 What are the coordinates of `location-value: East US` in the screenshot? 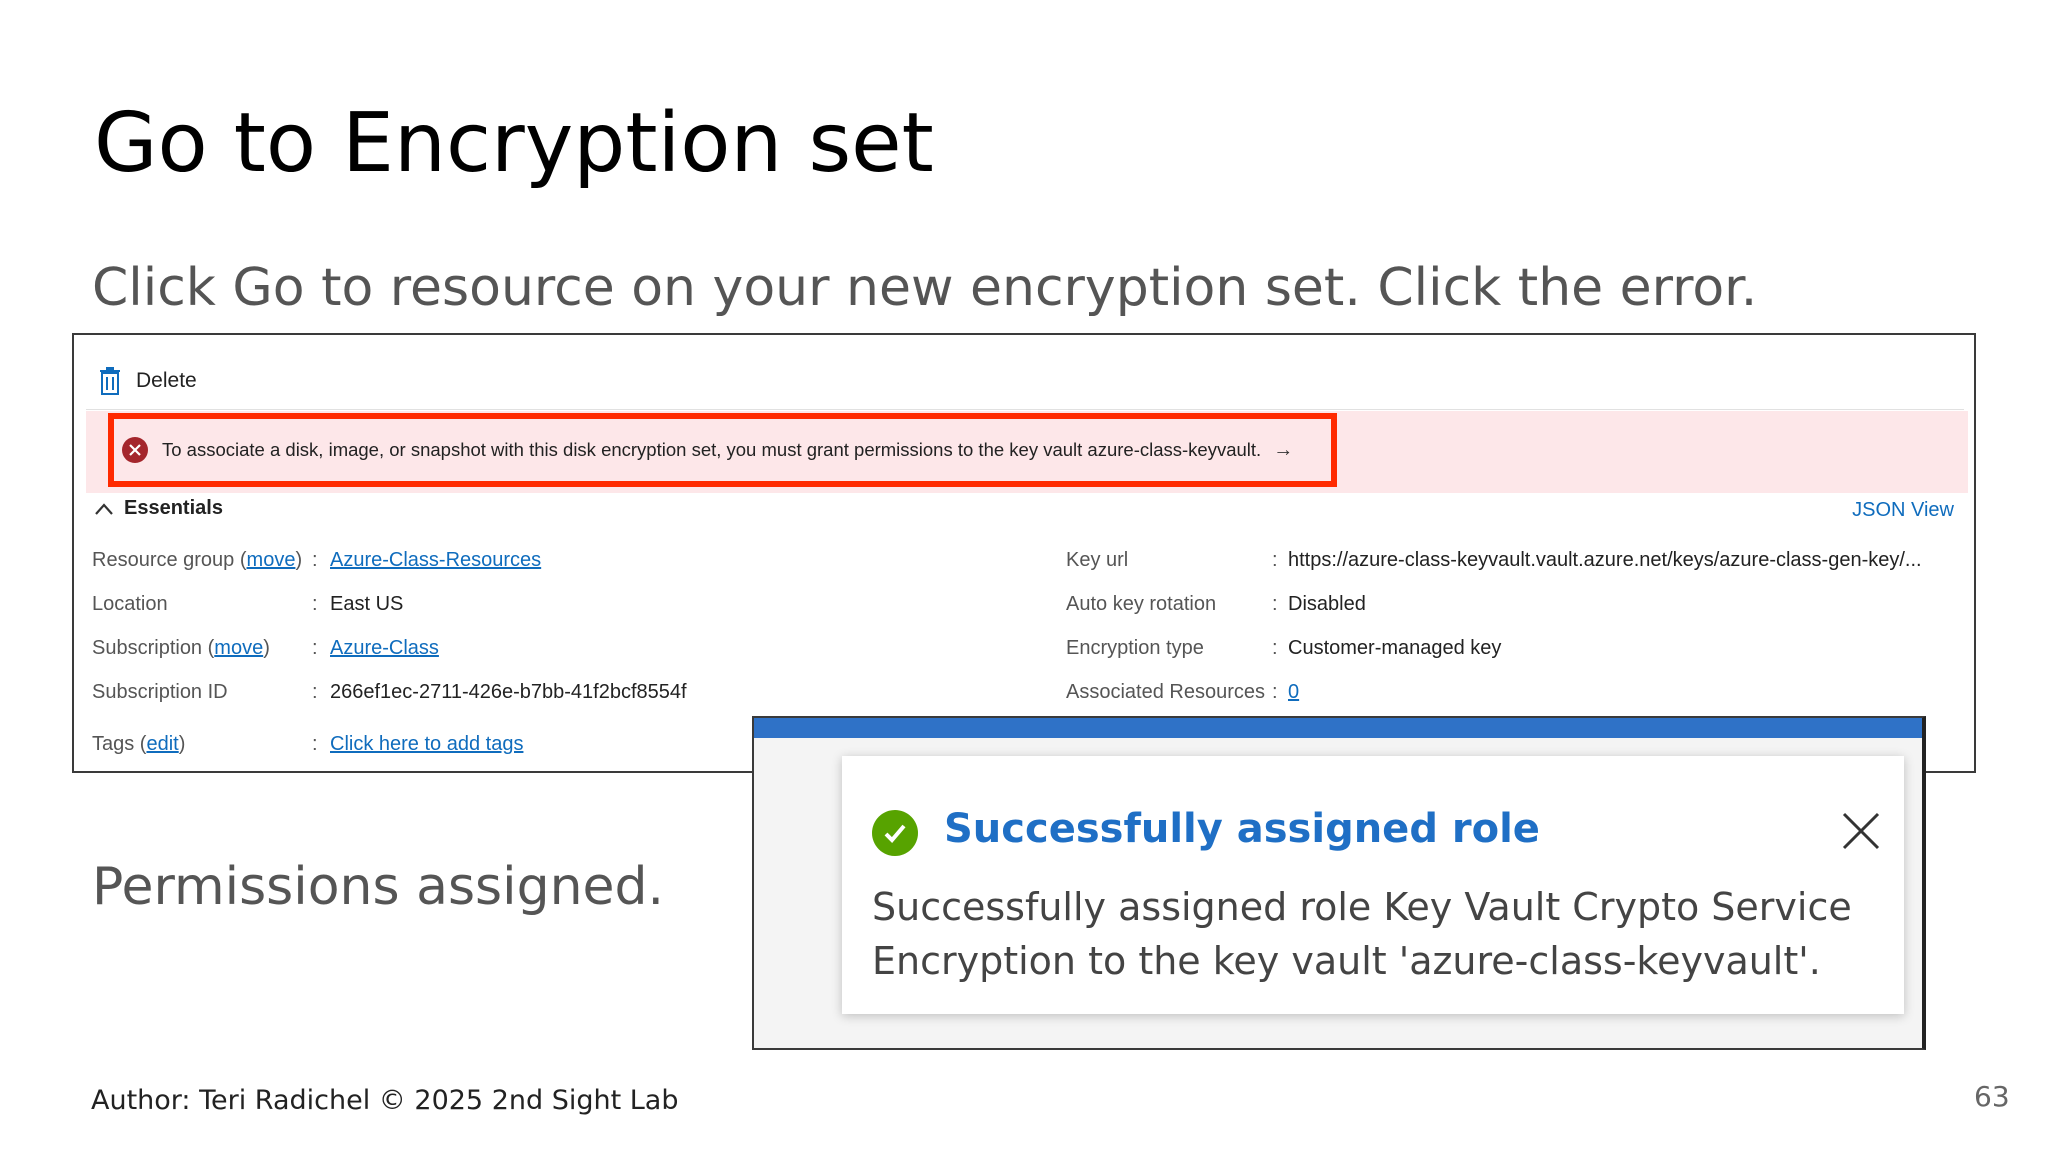 It's located at (367, 604).